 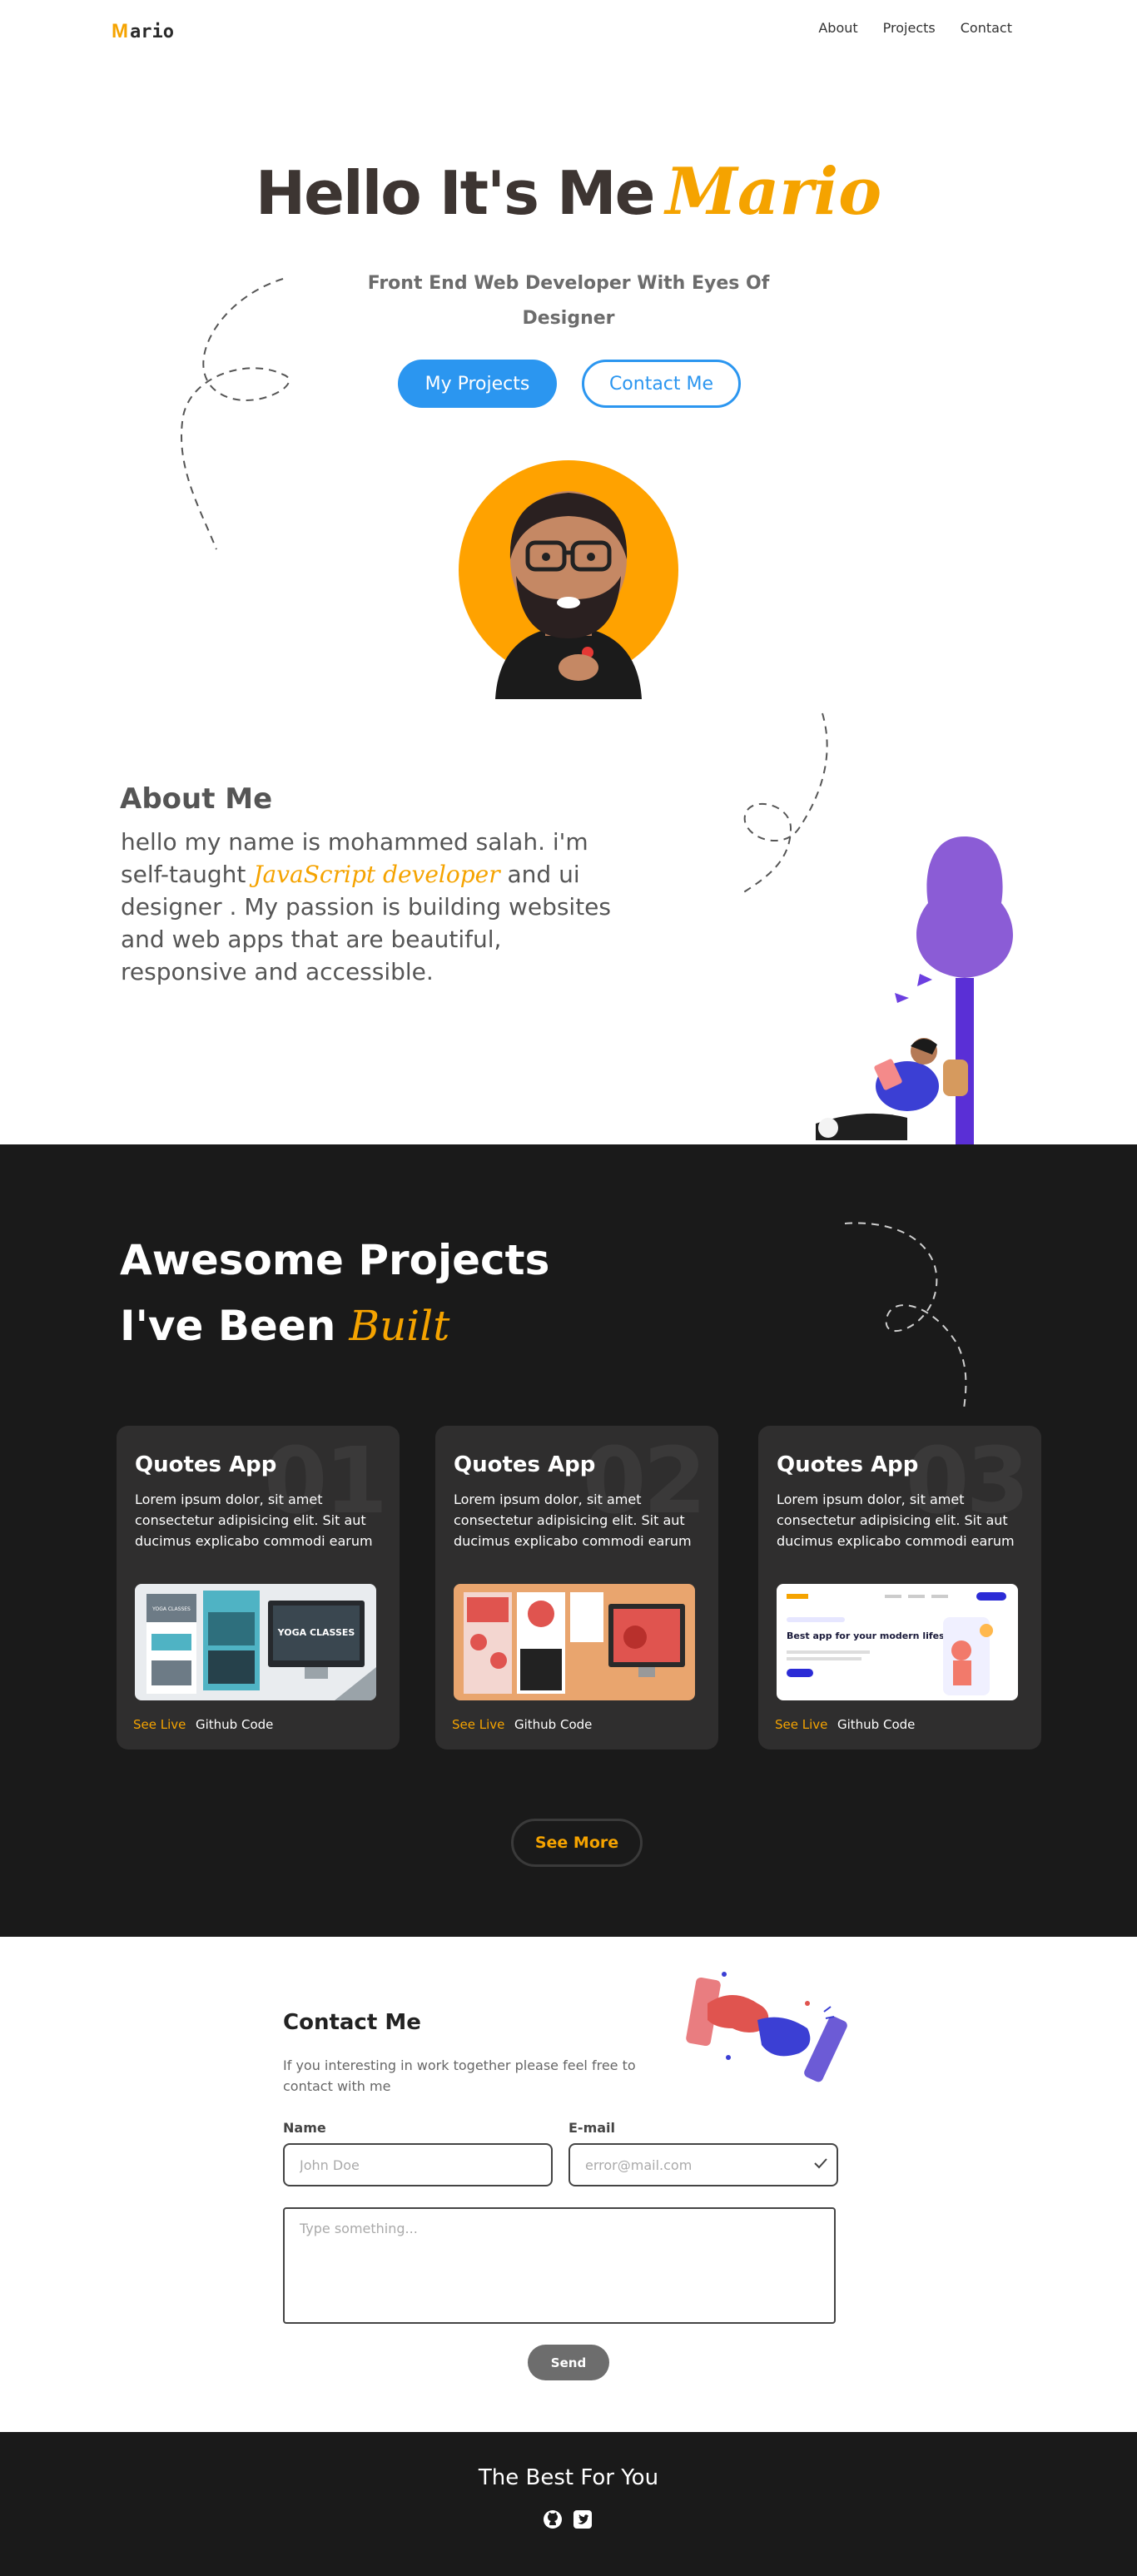 What do you see at coordinates (820, 2163) in the screenshot?
I see `check-icon` at bounding box center [820, 2163].